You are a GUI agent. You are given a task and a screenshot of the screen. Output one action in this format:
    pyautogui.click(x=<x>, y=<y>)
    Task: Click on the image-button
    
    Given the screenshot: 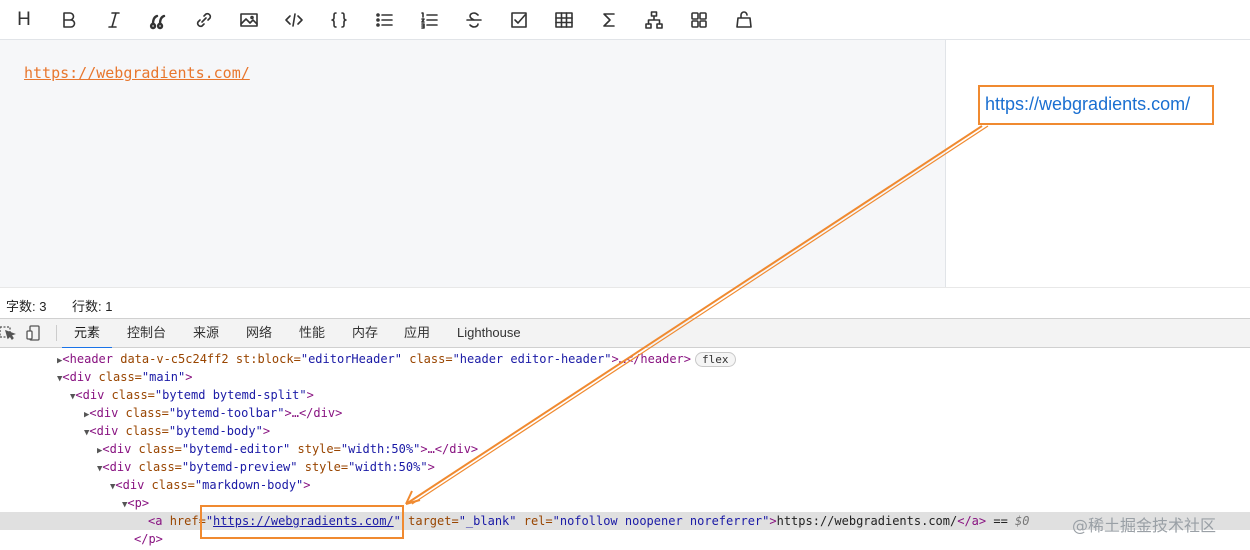 What is the action you would take?
    pyautogui.click(x=249, y=20)
    